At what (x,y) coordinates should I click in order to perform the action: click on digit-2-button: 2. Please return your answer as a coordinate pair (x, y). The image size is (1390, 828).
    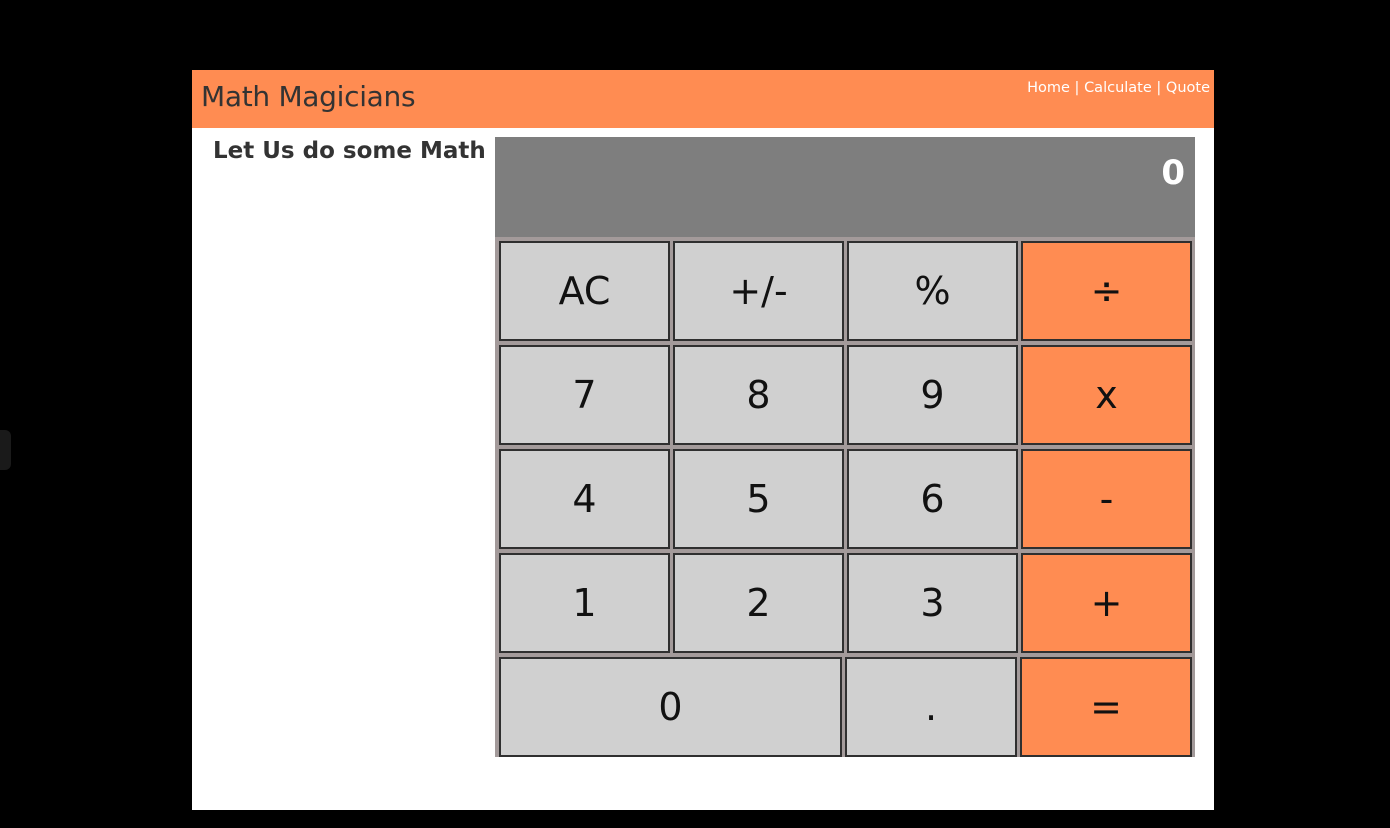
    Looking at the image, I should click on (758, 603).